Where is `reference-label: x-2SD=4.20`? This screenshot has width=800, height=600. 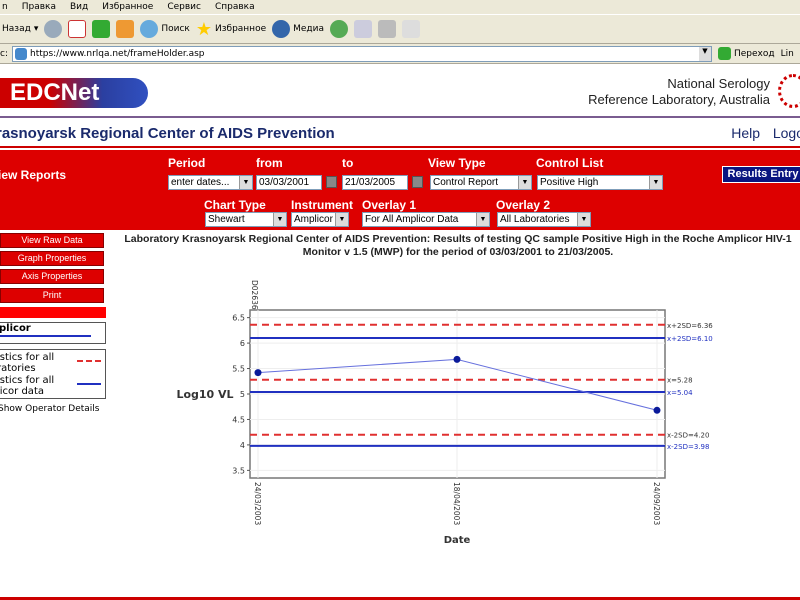 reference-label: x-2SD=4.20 is located at coordinates (688, 436).